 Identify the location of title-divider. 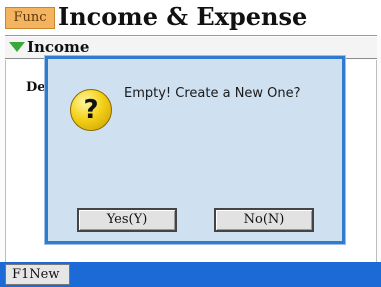
(191, 35).